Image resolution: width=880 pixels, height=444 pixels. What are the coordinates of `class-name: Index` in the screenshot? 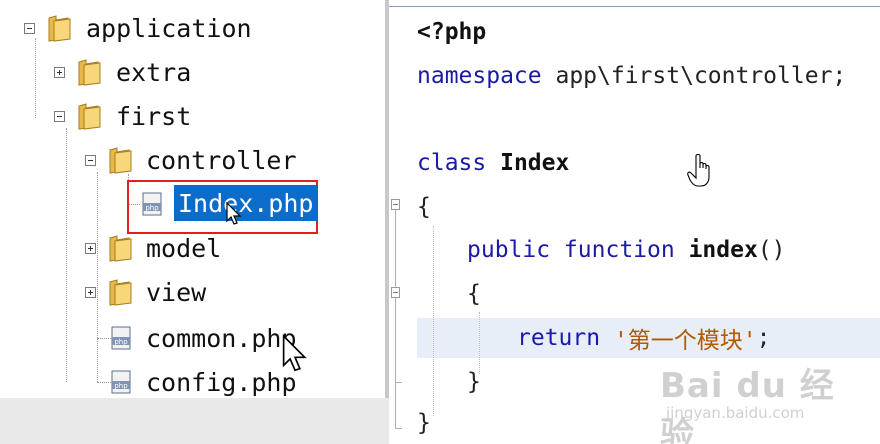 It's located at (528, 163).